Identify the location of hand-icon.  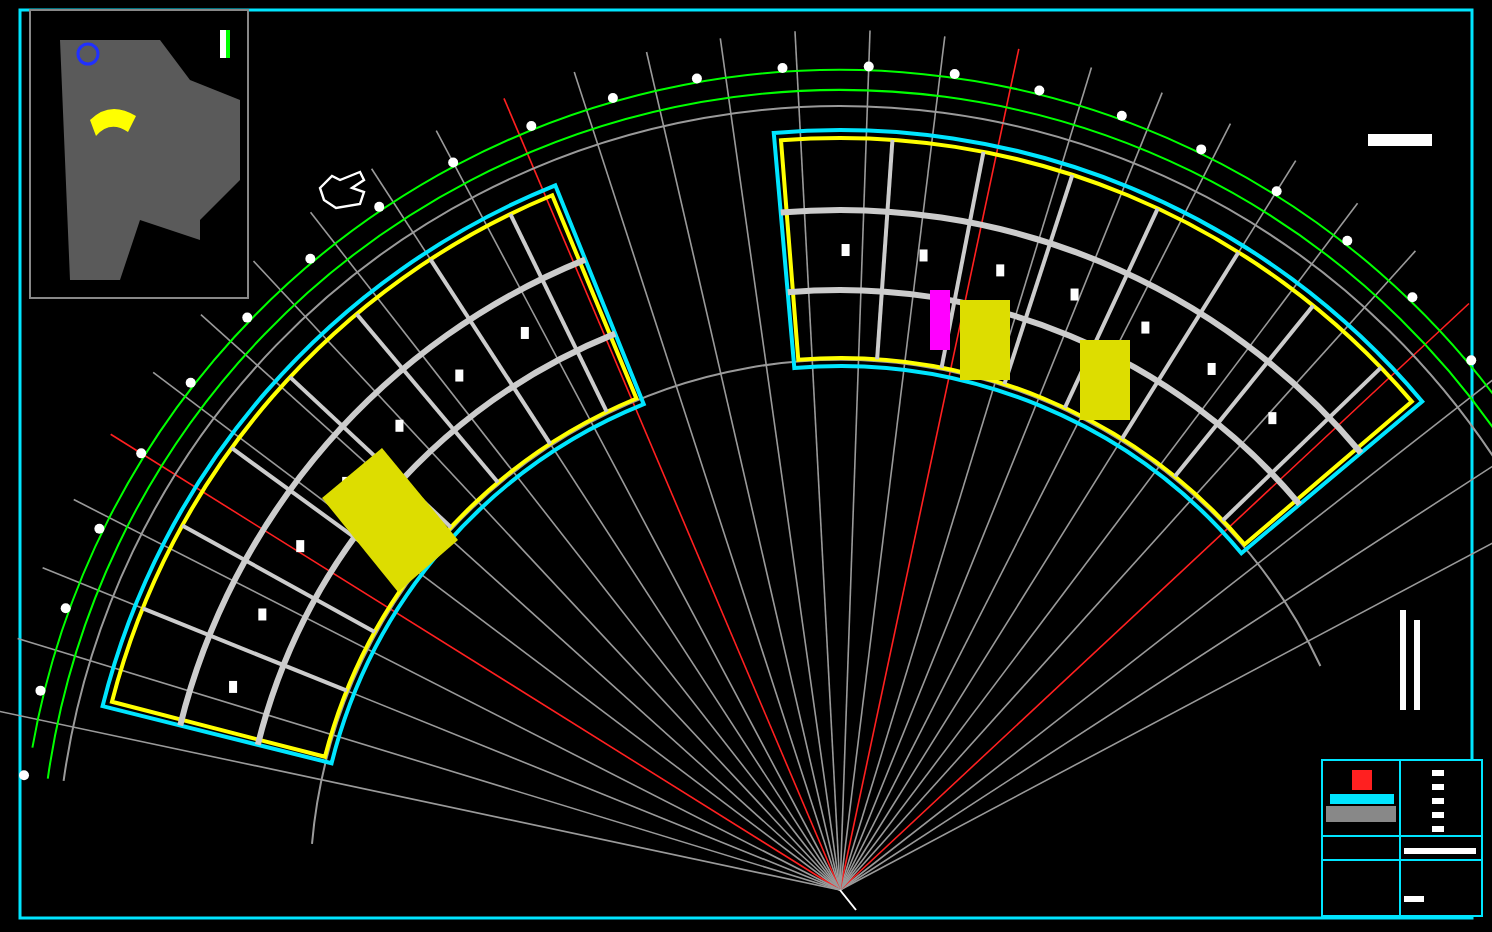
(342, 190).